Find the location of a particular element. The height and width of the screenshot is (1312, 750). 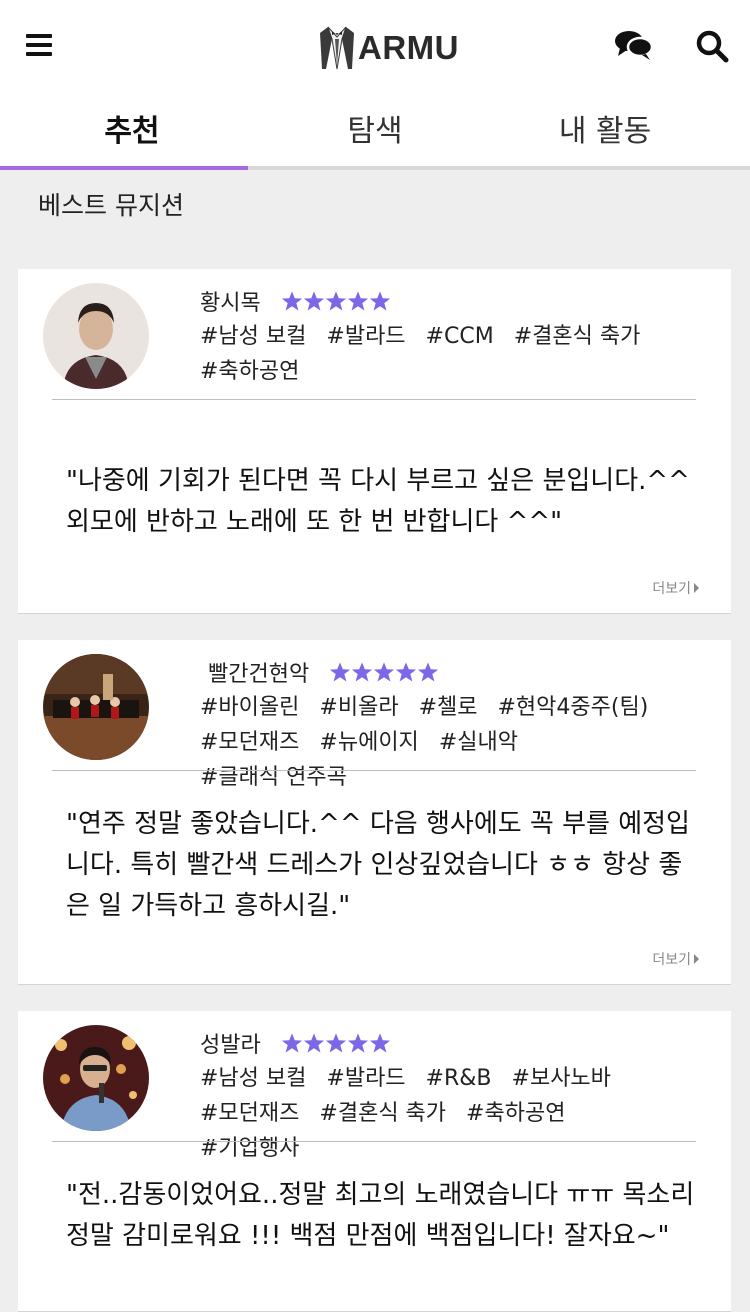

tab-explore: 탐색 is located at coordinates (375, 132).